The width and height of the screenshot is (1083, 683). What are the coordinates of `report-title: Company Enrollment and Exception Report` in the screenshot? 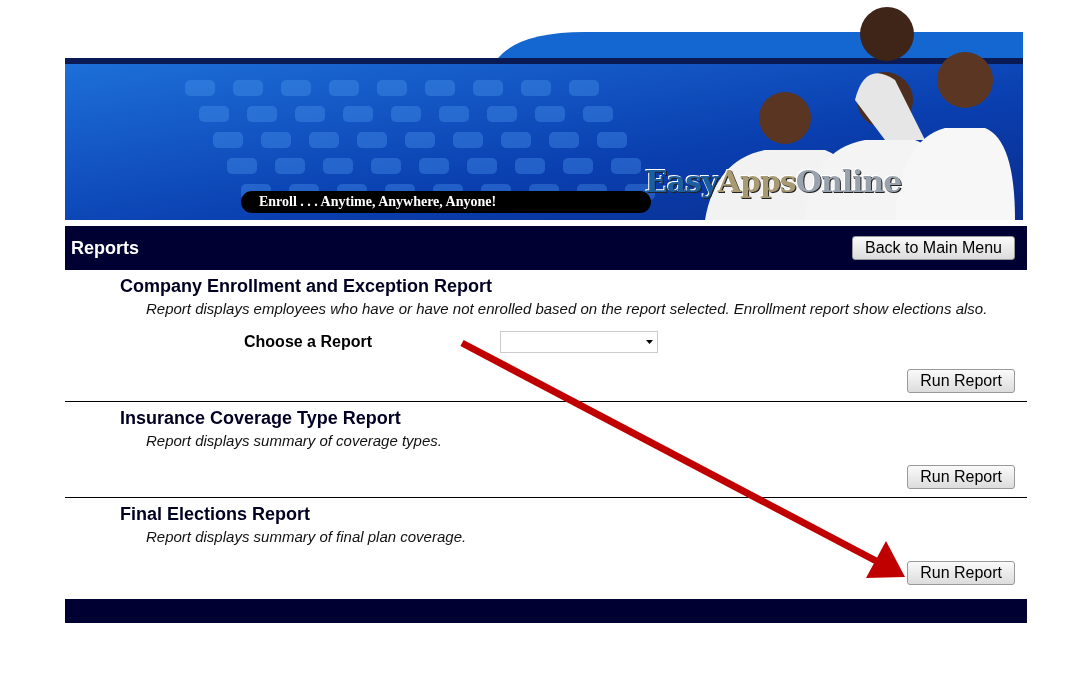 It's located at (307, 286).